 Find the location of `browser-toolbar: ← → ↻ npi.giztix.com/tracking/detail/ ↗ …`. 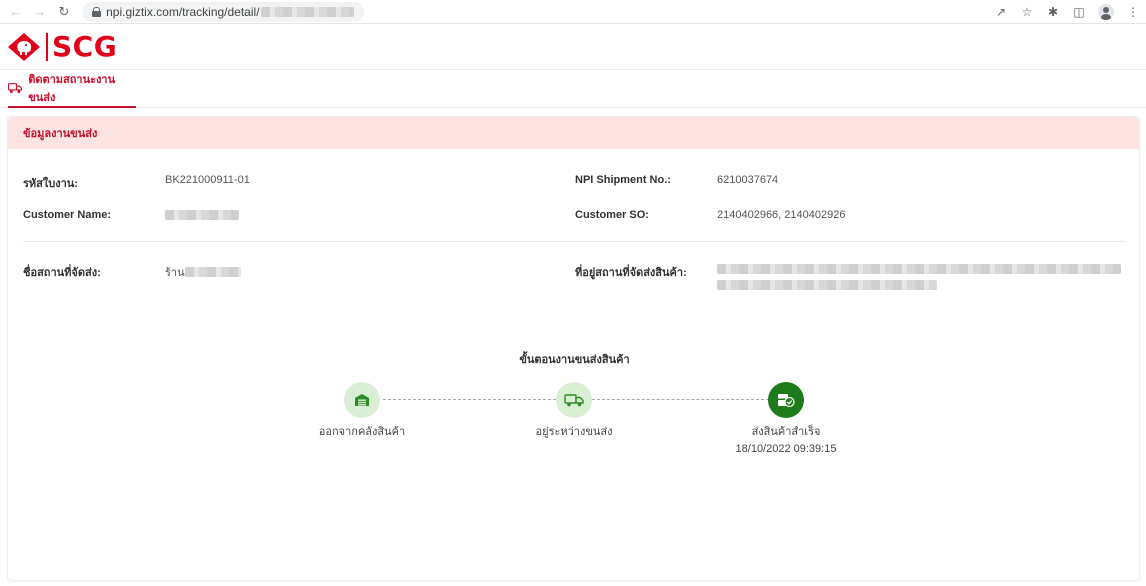

browser-toolbar: ← → ↻ npi.giztix.com/tracking/detail/ ↗ … is located at coordinates (573, 12).